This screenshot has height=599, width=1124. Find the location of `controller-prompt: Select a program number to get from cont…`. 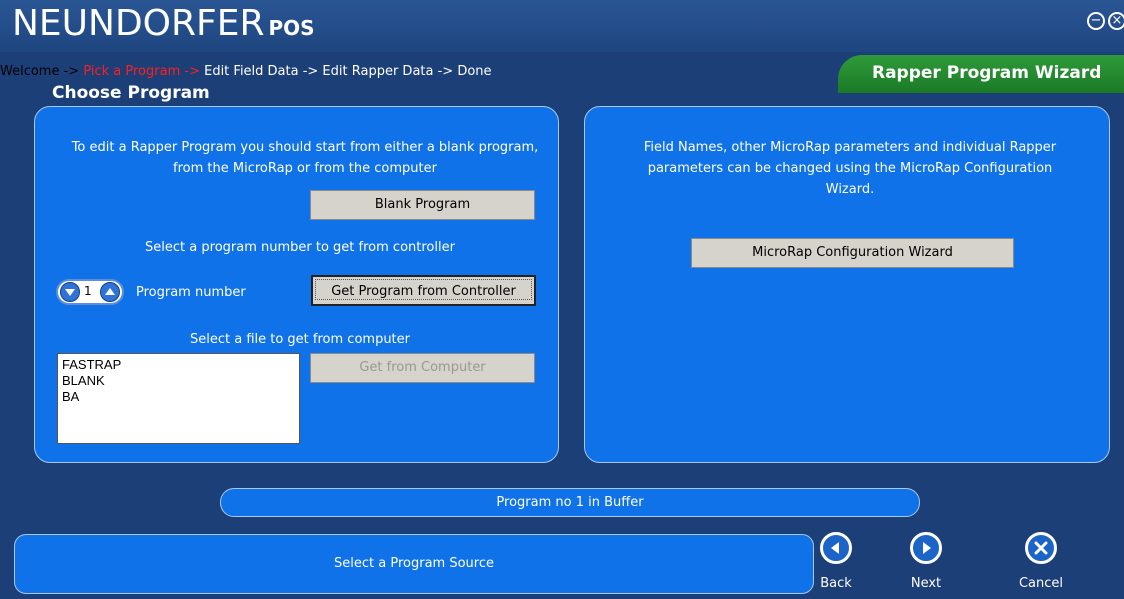

controller-prompt: Select a program number to get from cont… is located at coordinates (300, 247).